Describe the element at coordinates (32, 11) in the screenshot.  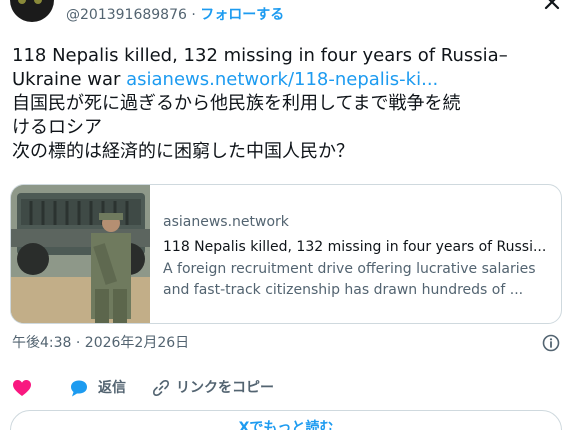
I see `avatar` at that location.